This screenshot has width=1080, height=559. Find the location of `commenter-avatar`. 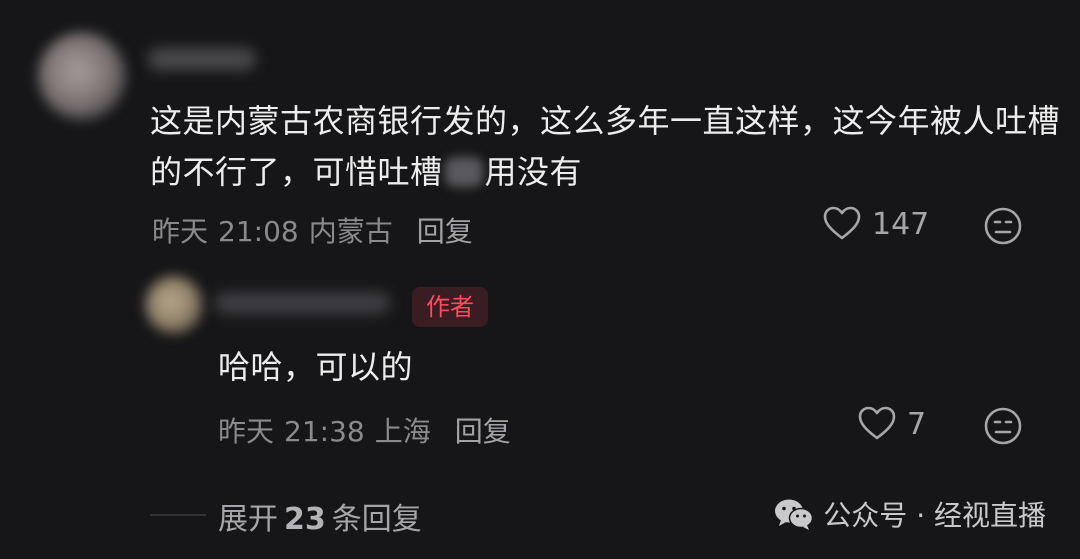

commenter-avatar is located at coordinates (82, 76).